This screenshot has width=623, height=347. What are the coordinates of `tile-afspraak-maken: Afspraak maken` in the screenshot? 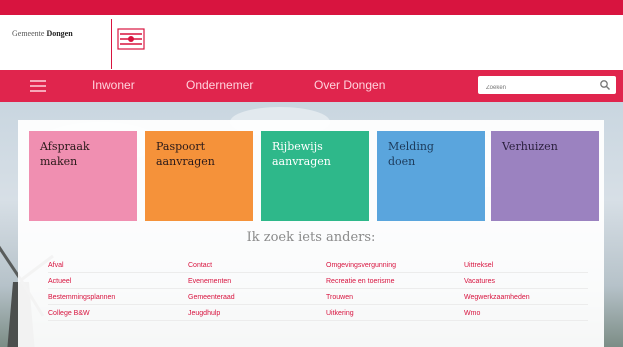 It's located at (83, 176).